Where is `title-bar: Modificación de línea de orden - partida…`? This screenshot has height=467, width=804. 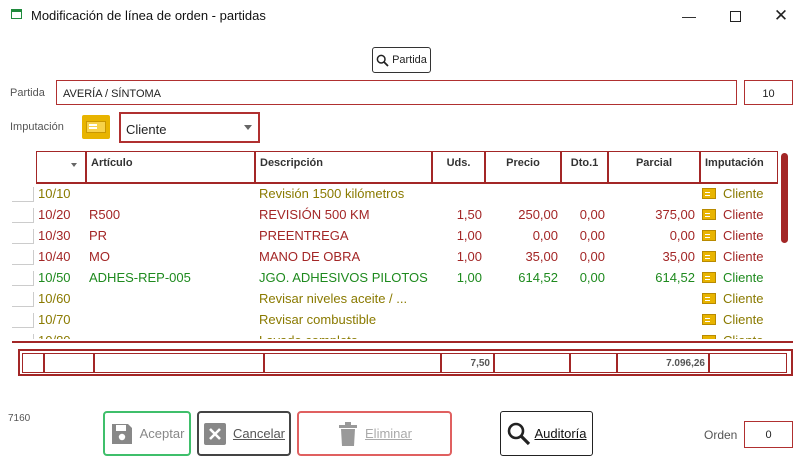 title-bar: Modificación de línea de orden - partida… is located at coordinates (402, 16).